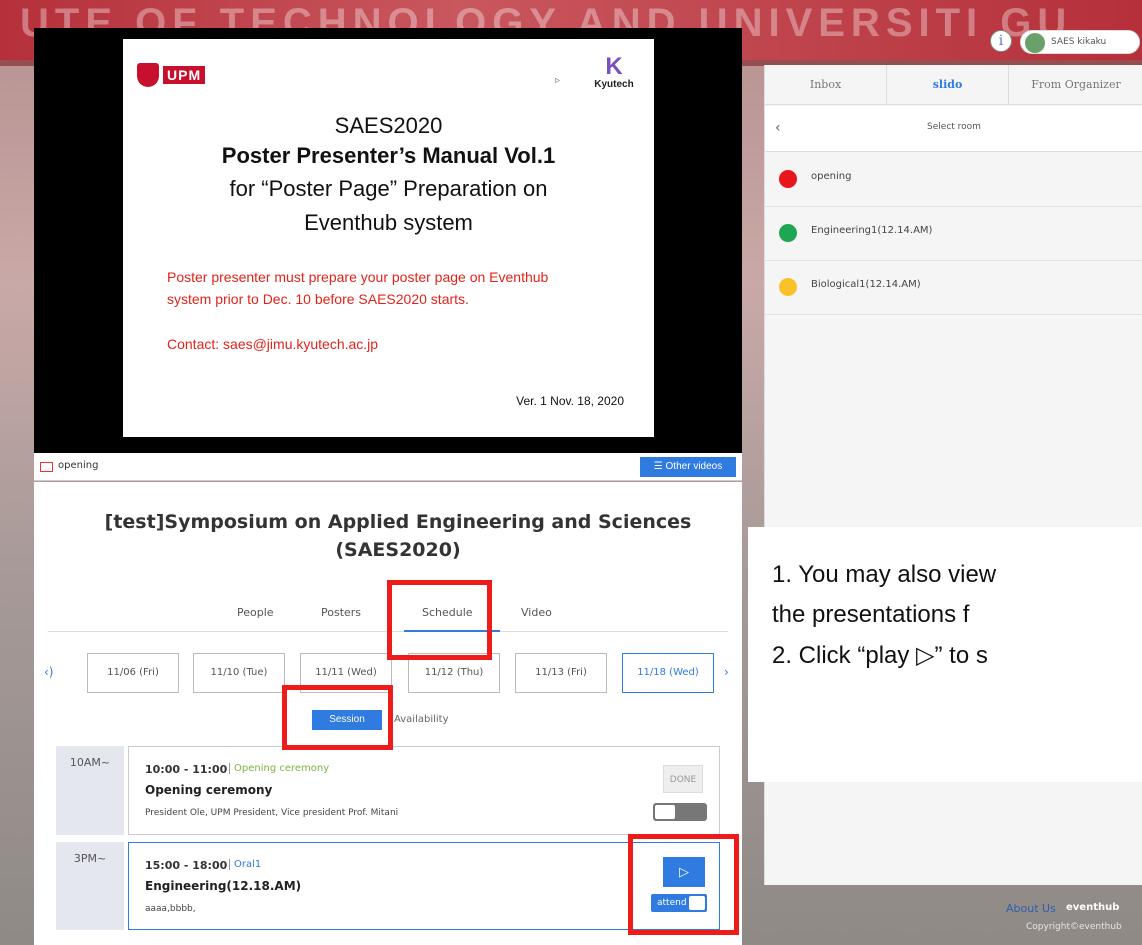  I want to click on camera-icon, so click(46, 467).